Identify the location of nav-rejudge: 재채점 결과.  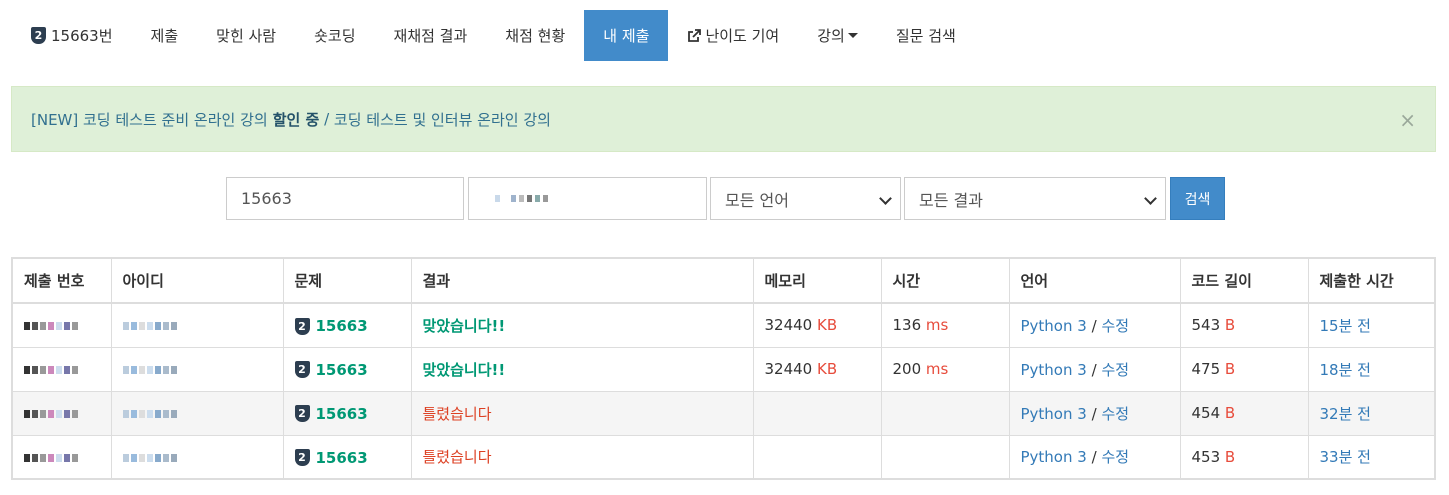
(431, 35).